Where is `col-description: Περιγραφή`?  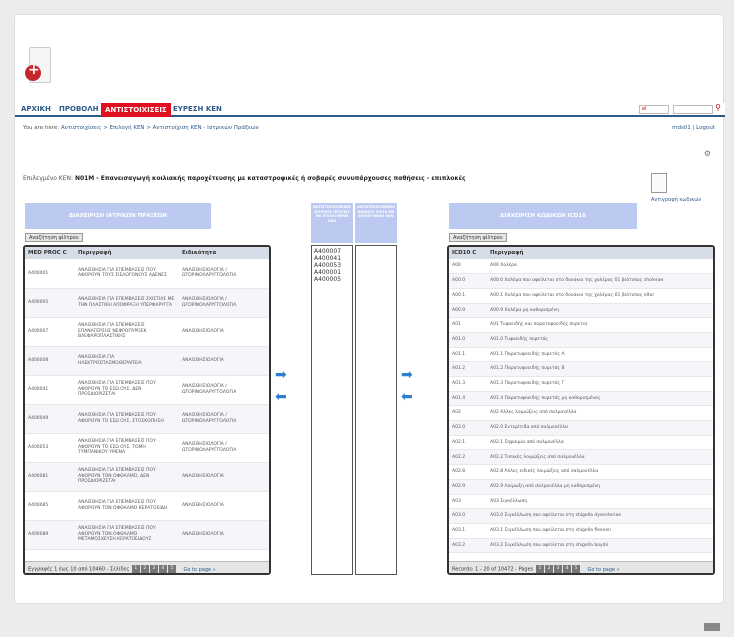
col-description: Περιγραφή is located at coordinates (127, 253).